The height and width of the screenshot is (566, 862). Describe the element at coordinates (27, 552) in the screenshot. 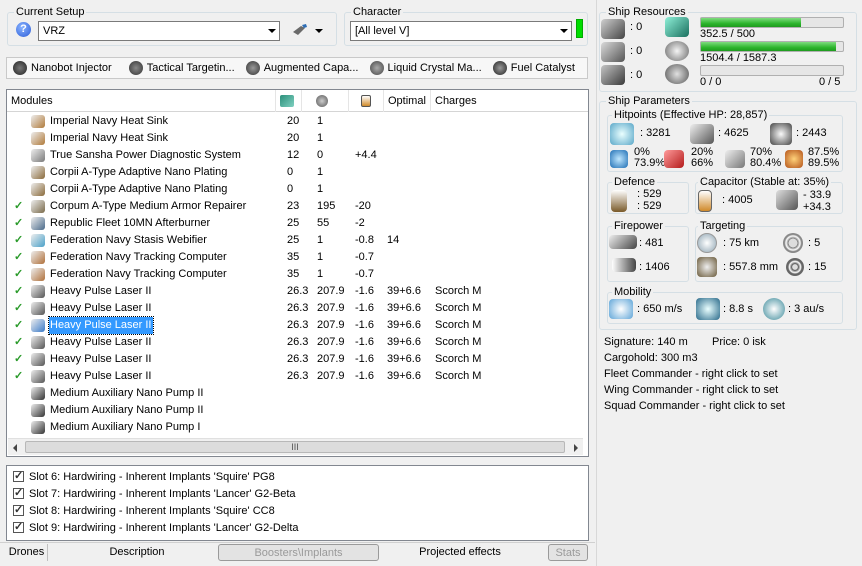

I see `tab-drones: Drones` at that location.